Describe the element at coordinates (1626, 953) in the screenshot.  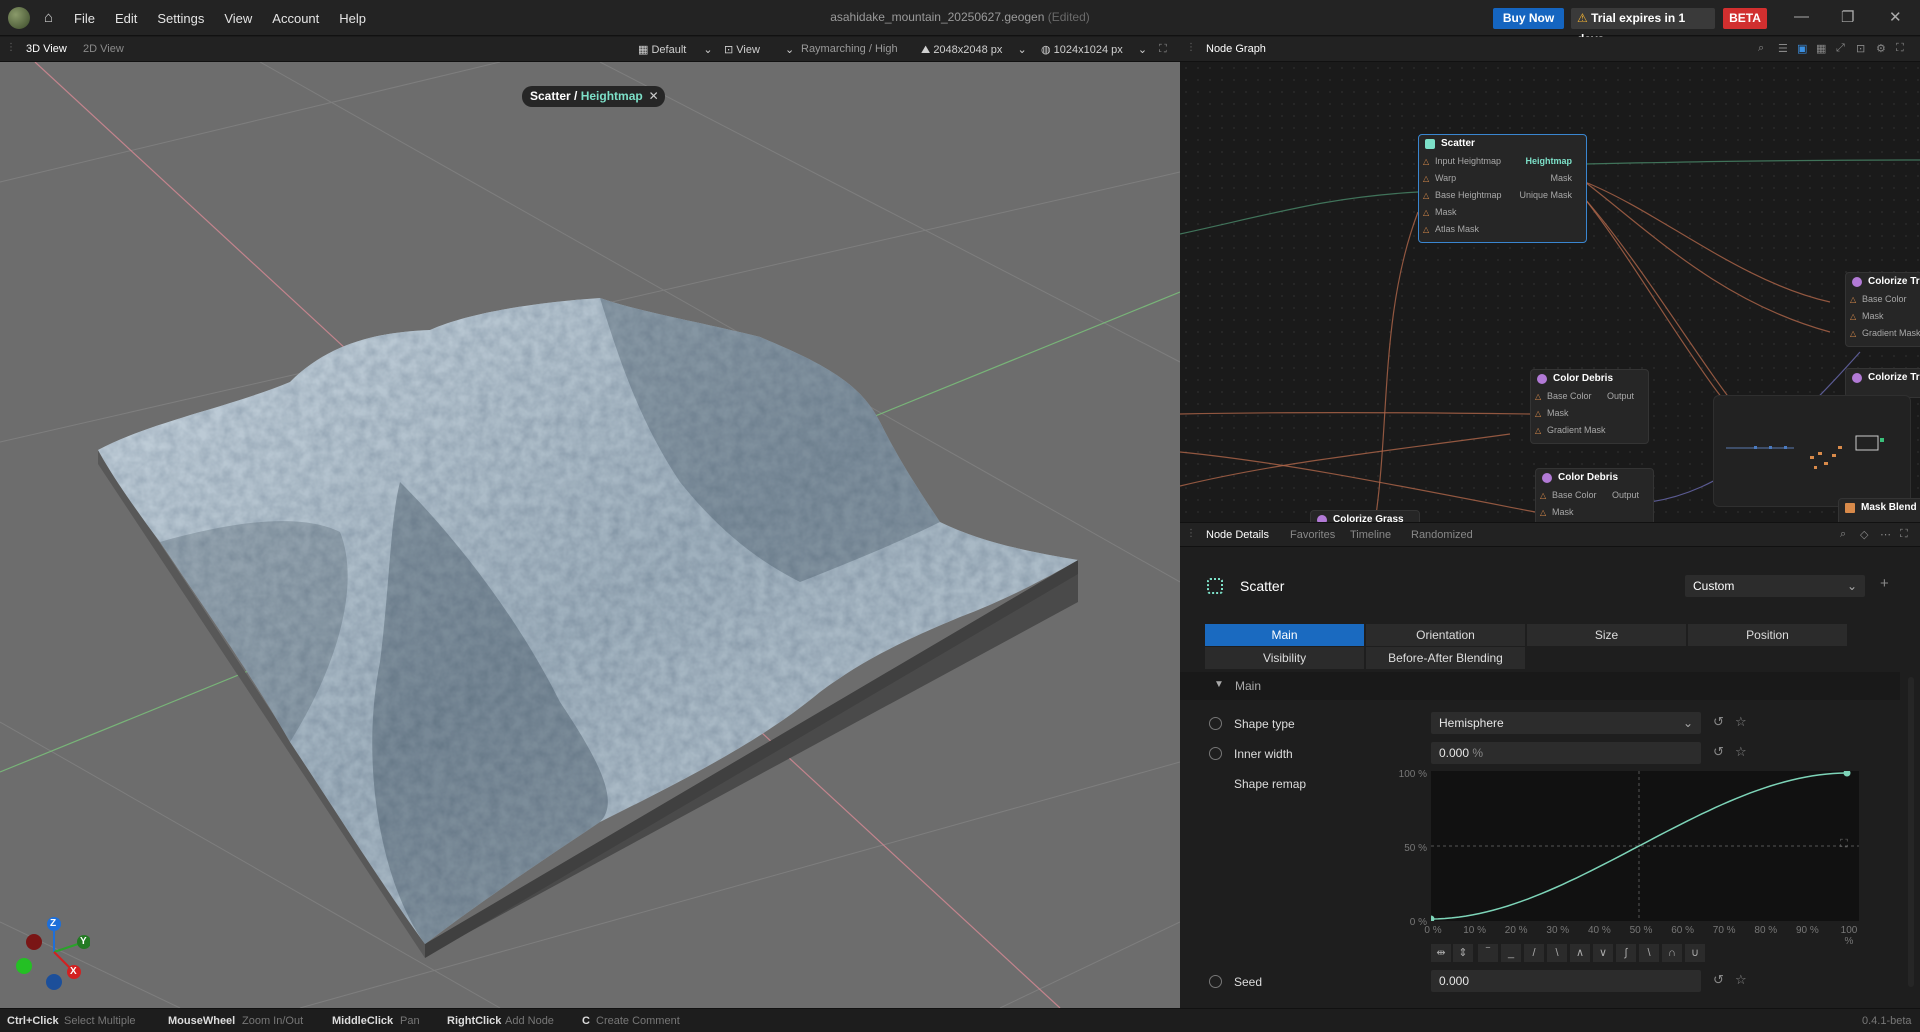
I see `curve-preset-s: ∫` at that location.